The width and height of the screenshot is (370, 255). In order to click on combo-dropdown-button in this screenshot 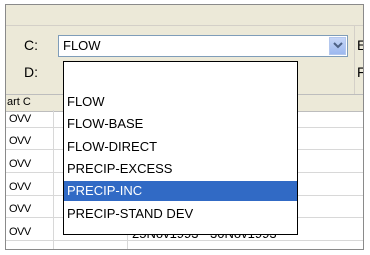, I will do `click(337, 46)`.